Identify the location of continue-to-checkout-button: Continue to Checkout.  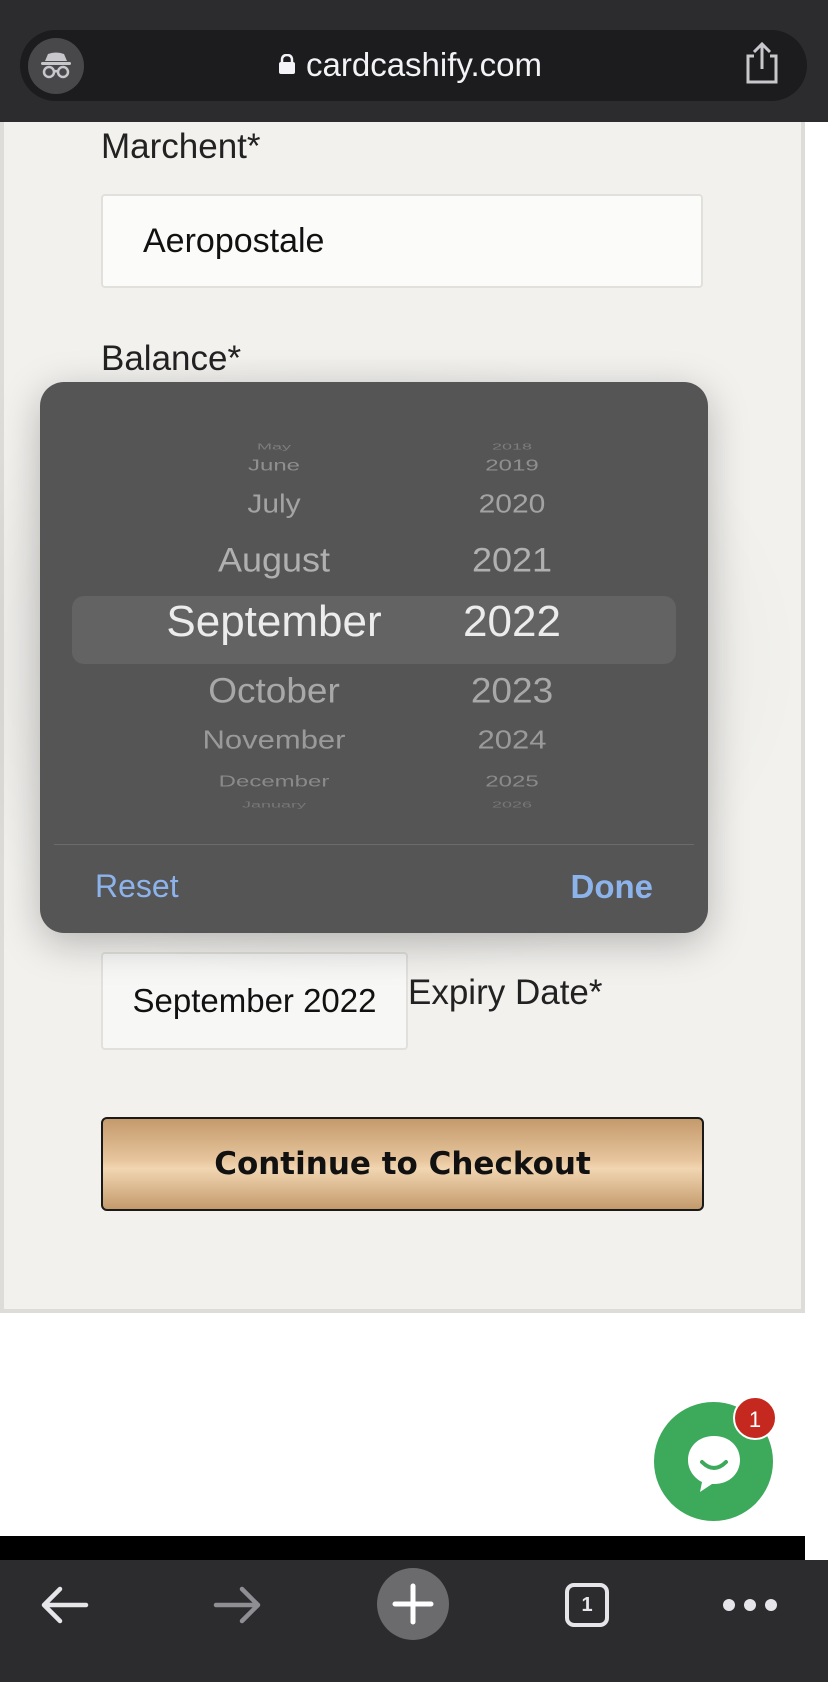
(402, 1164).